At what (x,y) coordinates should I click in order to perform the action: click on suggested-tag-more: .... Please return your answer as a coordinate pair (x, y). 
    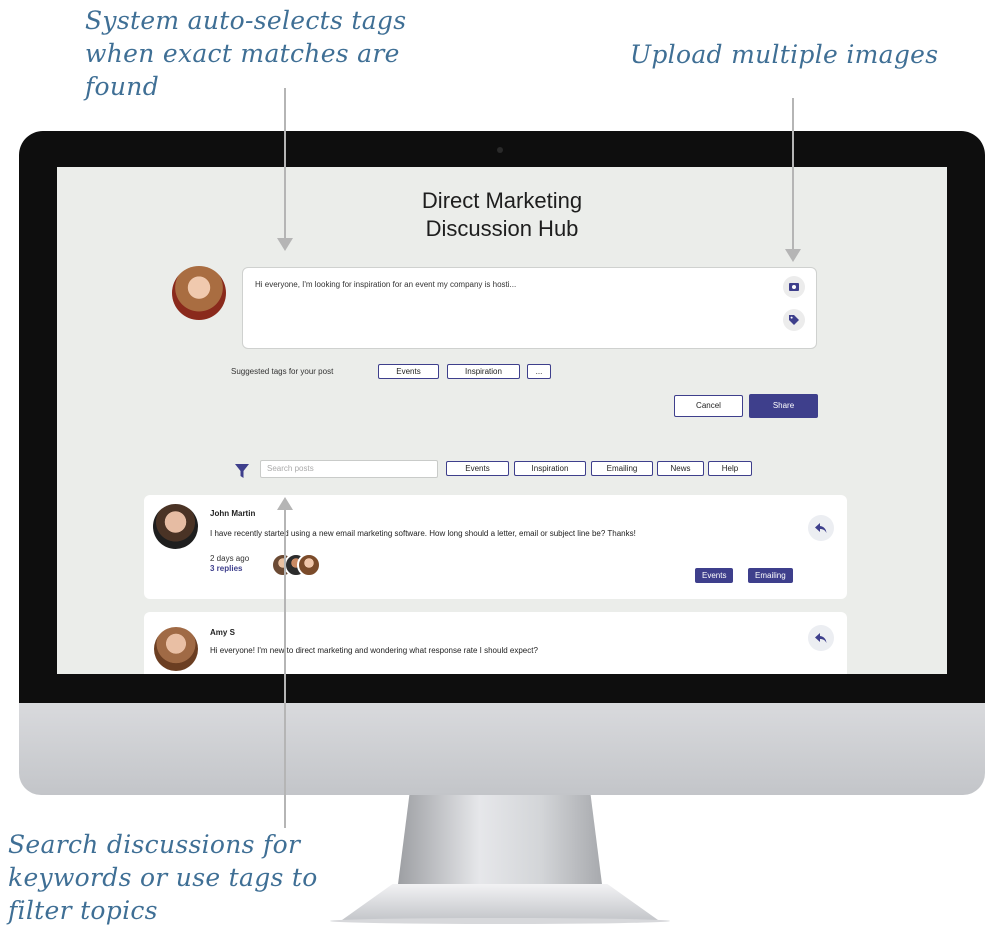
    Looking at the image, I should click on (539, 371).